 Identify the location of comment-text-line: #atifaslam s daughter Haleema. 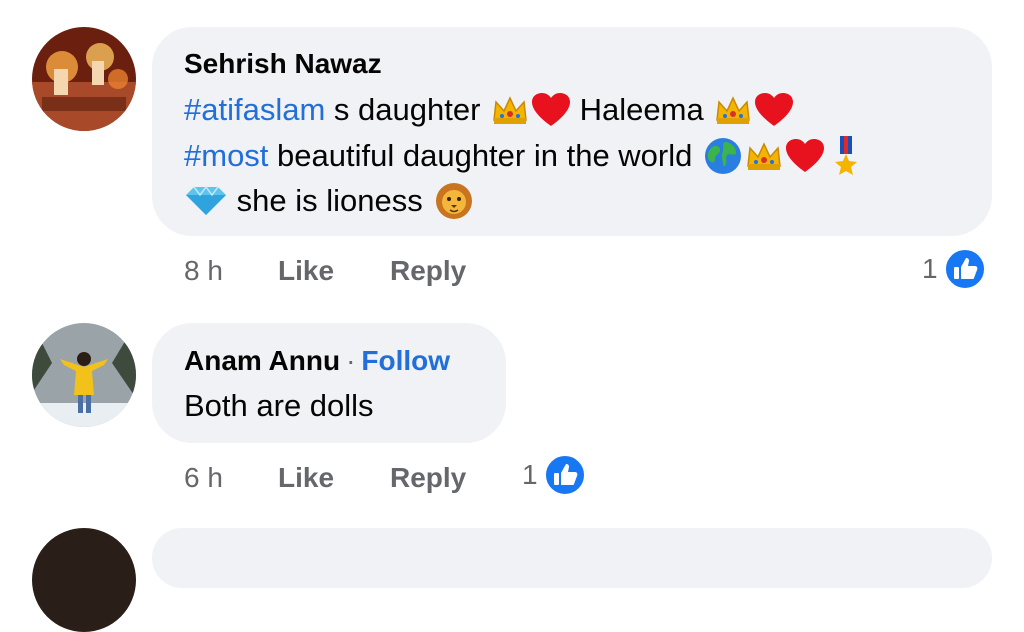
(489, 110).